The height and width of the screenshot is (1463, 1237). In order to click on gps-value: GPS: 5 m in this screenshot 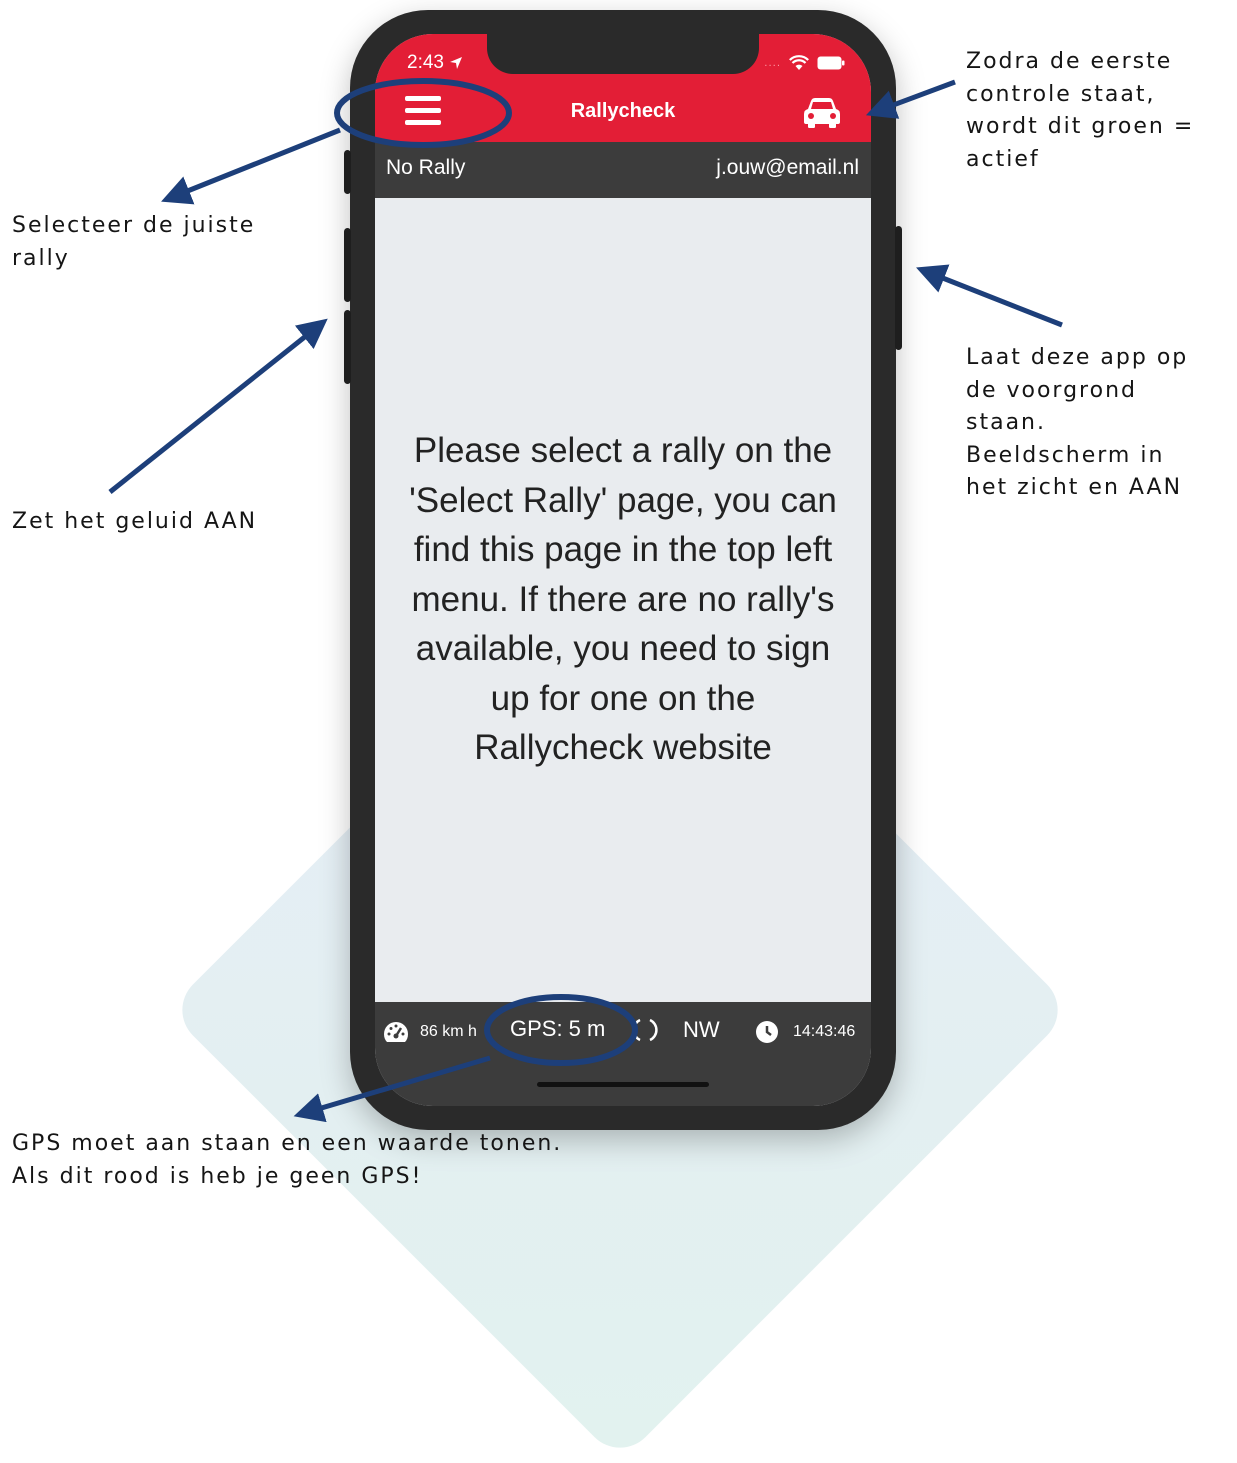, I will do `click(558, 1028)`.